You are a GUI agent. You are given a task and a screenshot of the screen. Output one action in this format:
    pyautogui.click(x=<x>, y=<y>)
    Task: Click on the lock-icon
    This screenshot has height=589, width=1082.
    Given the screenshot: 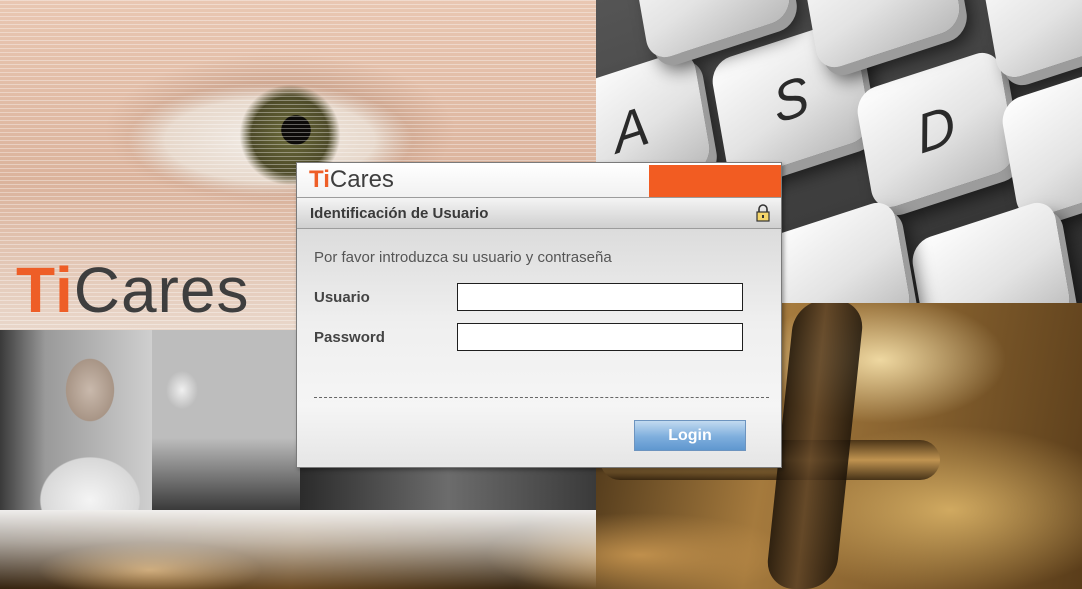 What is the action you would take?
    pyautogui.click(x=763, y=213)
    